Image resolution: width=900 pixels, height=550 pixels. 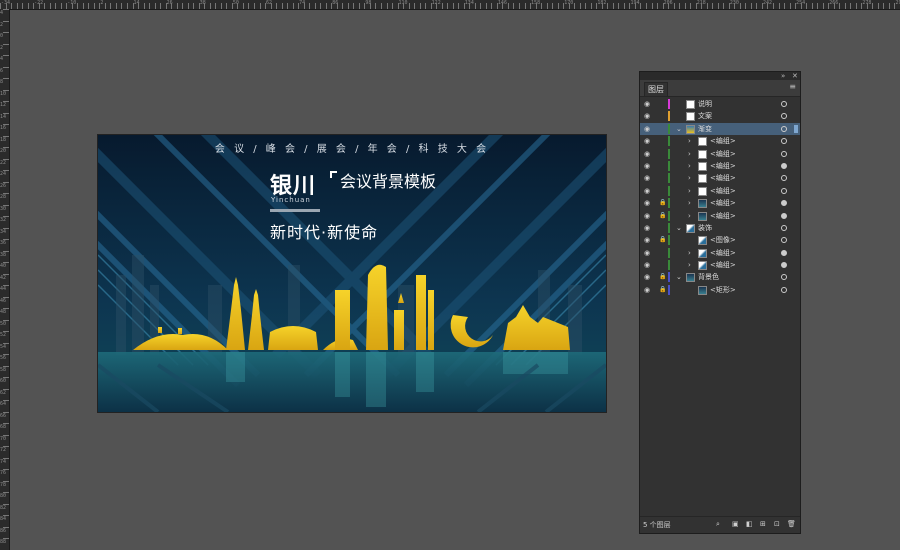 What do you see at coordinates (763, 524) in the screenshot?
I see `new-sublayer-icon: ⊞` at bounding box center [763, 524].